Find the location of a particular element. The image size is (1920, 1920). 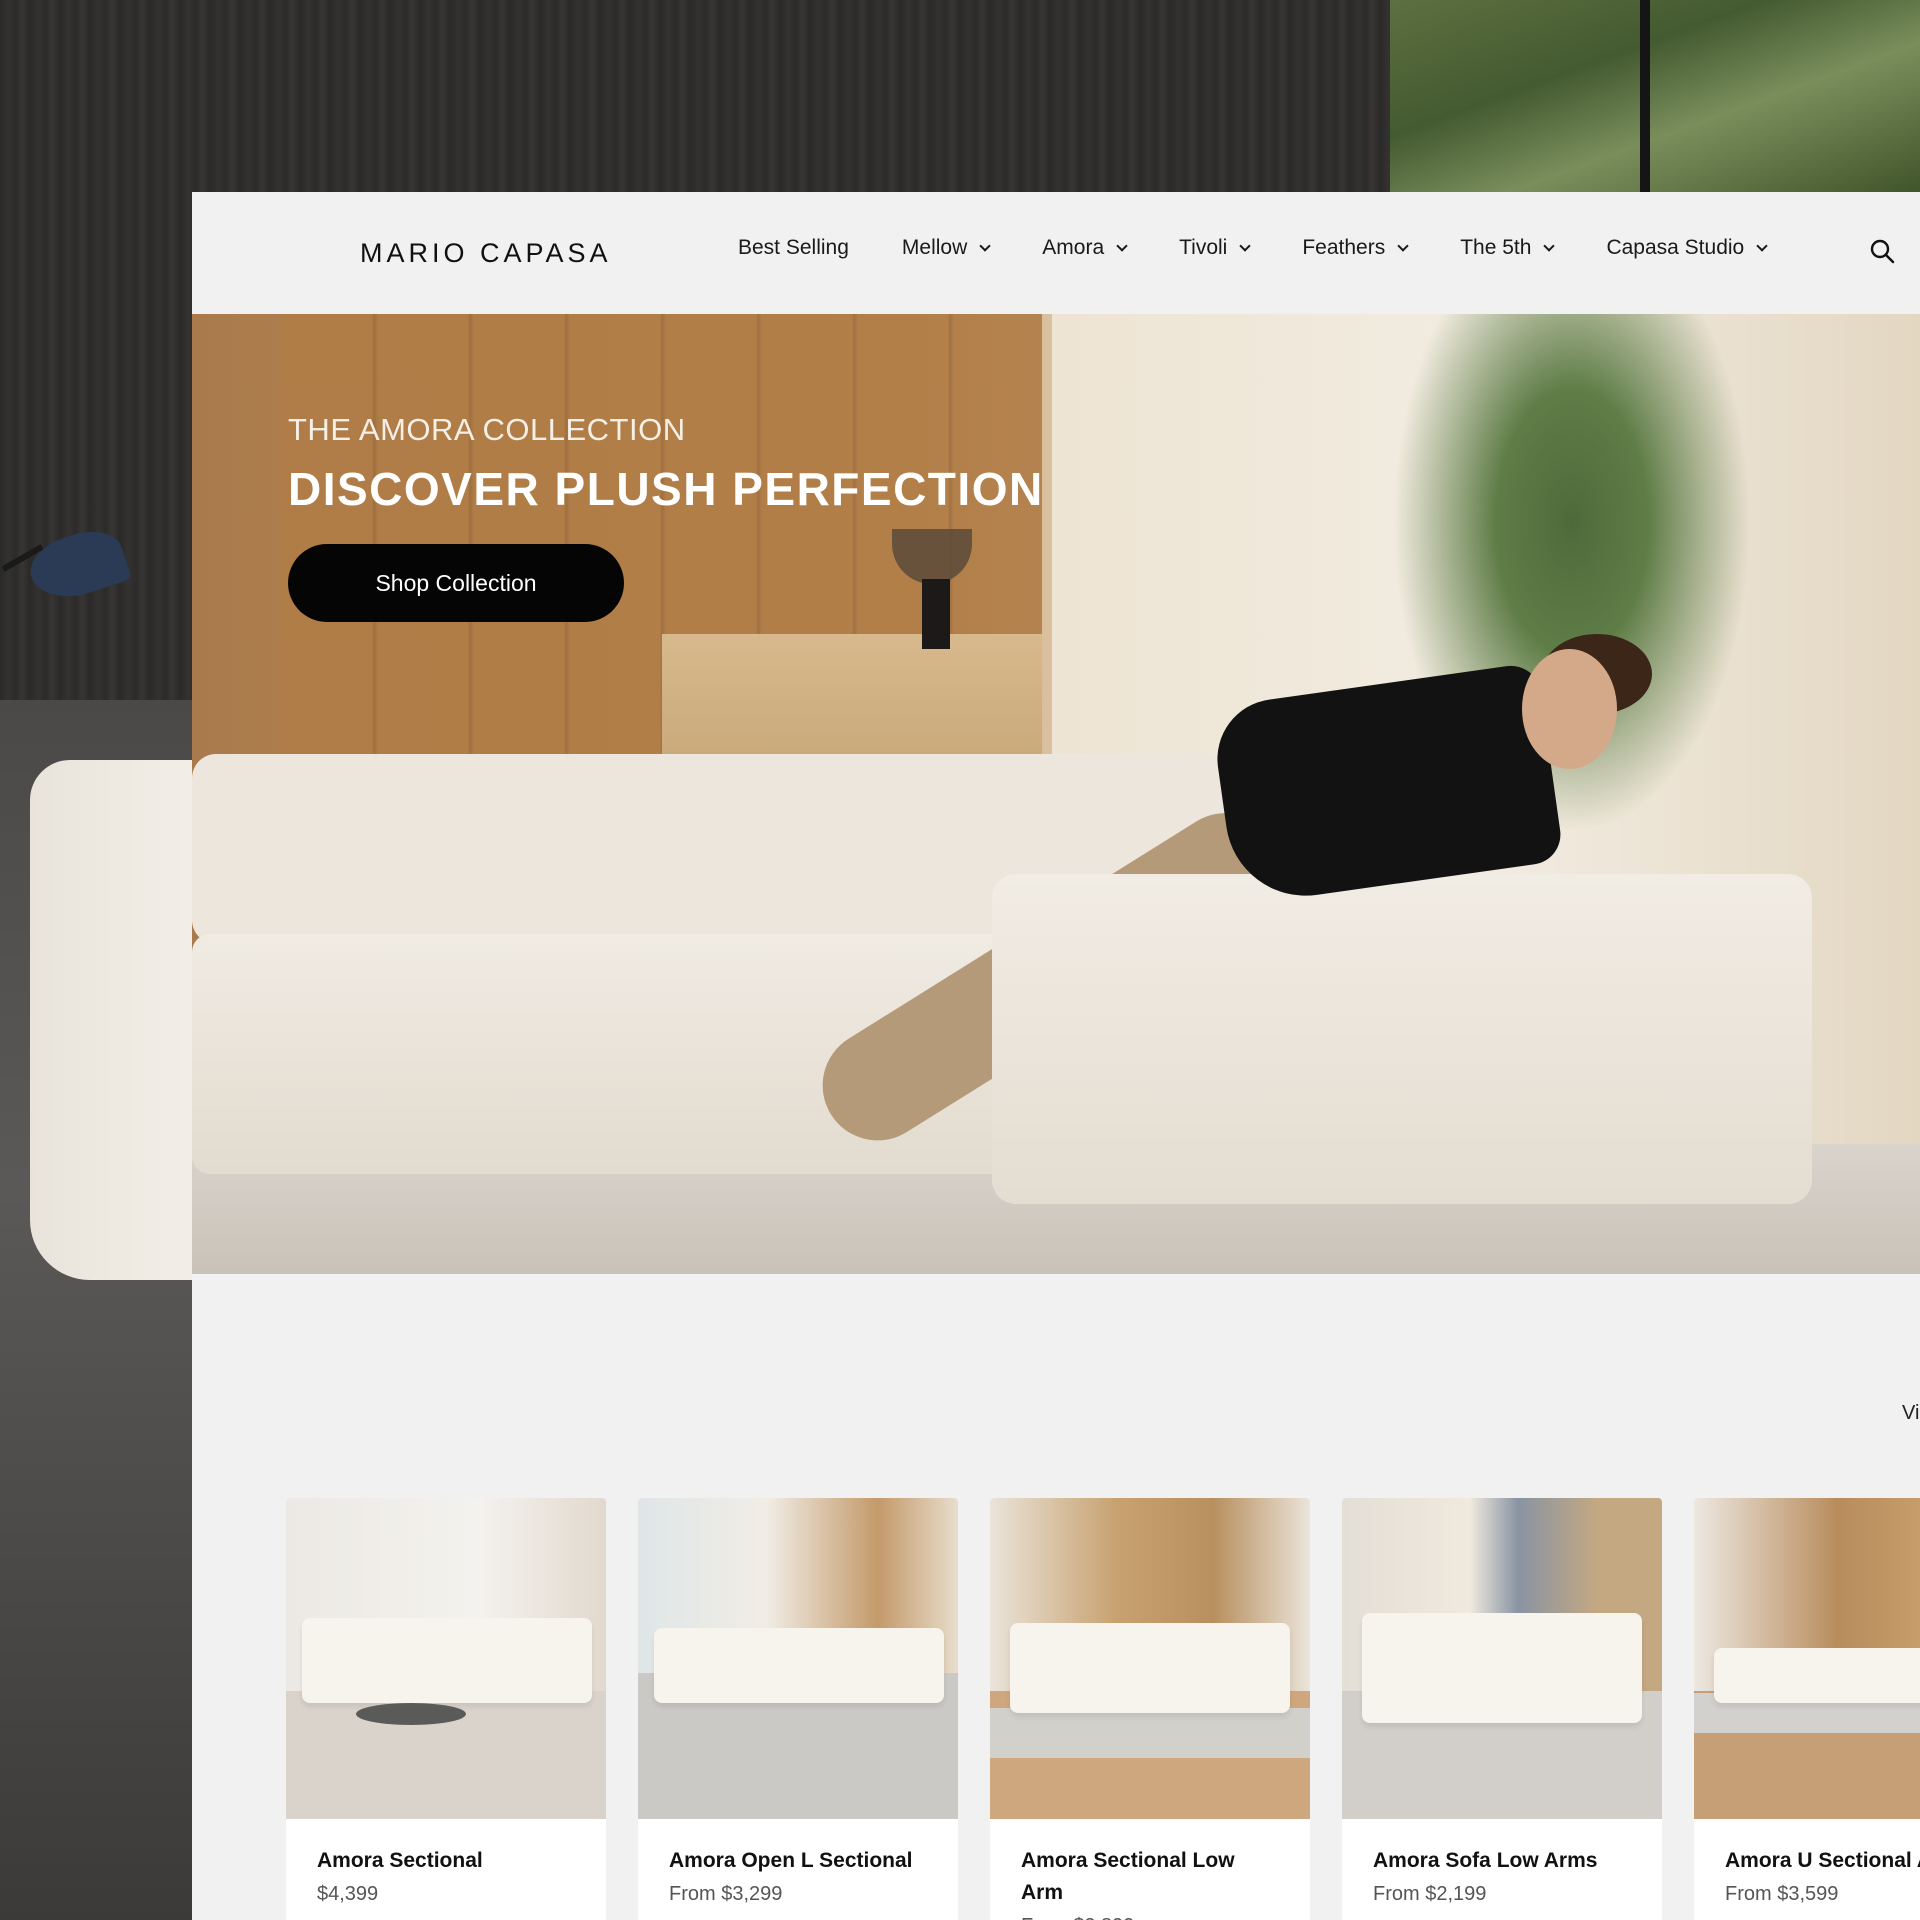

product-card: Amora Open L Sectional From $3,299 is located at coordinates (798, 1709).